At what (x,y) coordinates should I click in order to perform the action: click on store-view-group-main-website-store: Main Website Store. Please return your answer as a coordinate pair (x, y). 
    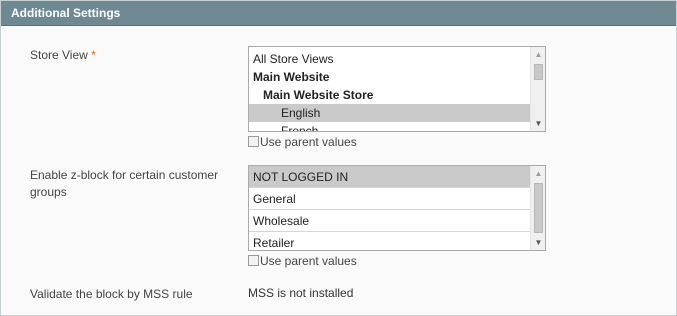
    Looking at the image, I should click on (318, 95).